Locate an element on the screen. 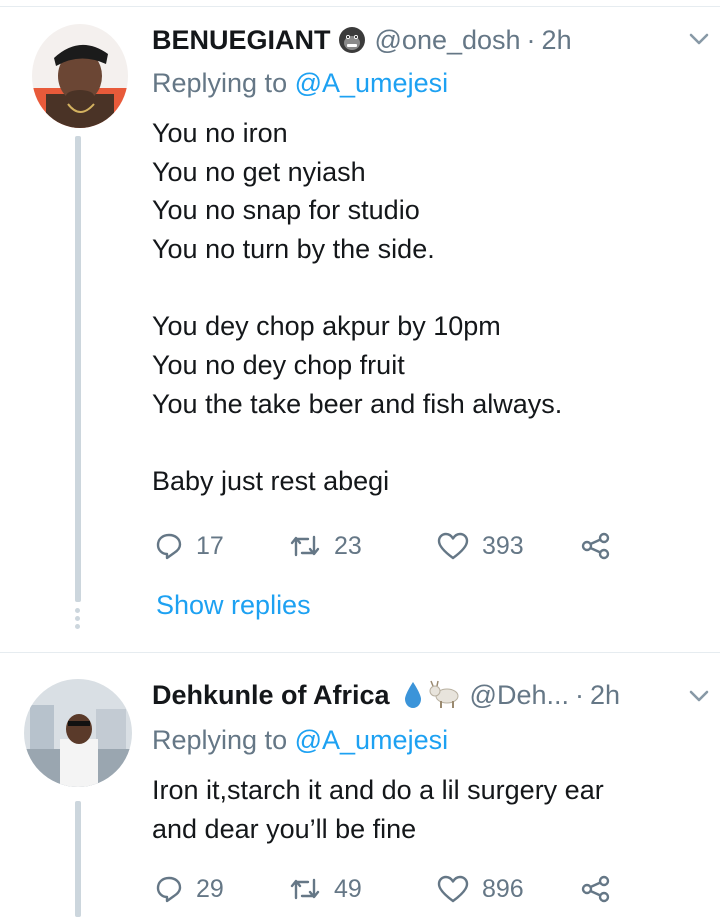 Image resolution: width=720 pixels, height=917 pixels. reply-count: 29 is located at coordinates (210, 888).